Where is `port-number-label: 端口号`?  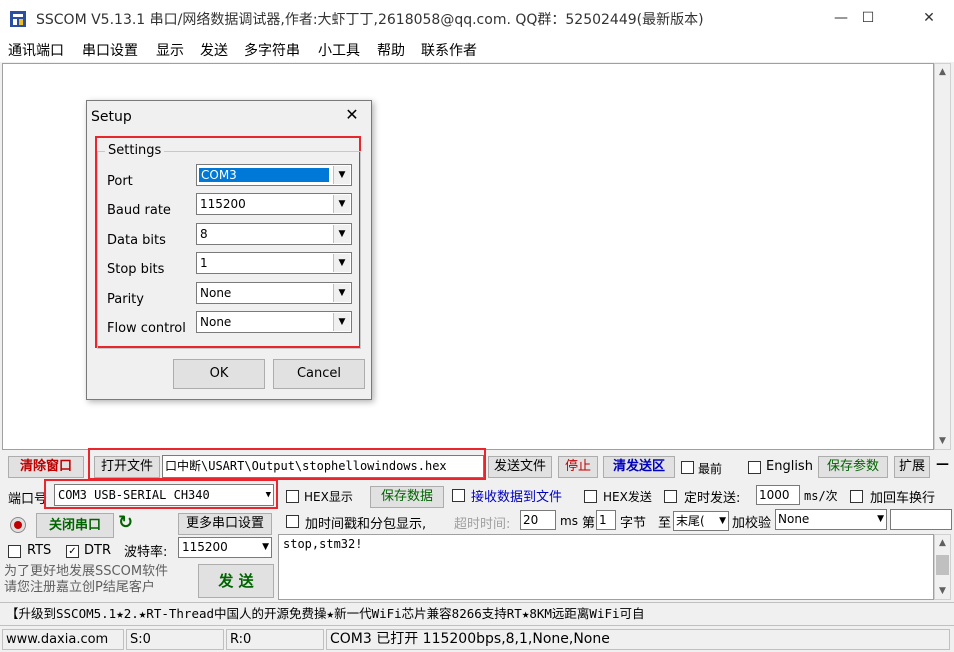
port-number-label: 端口号 is located at coordinates (28, 499).